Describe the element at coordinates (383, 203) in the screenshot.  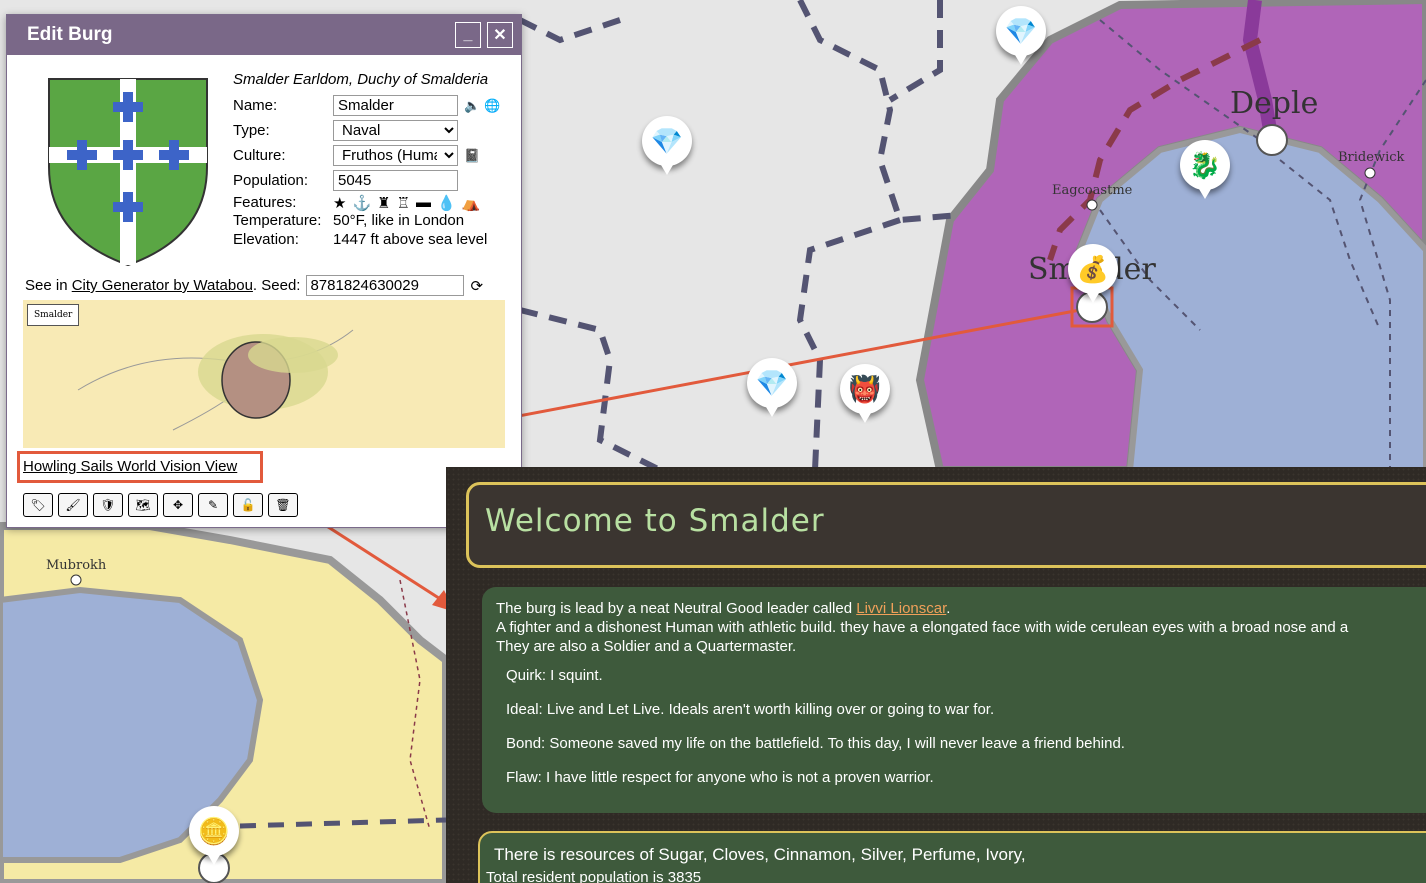
I see `citadel-icon: ♜` at that location.